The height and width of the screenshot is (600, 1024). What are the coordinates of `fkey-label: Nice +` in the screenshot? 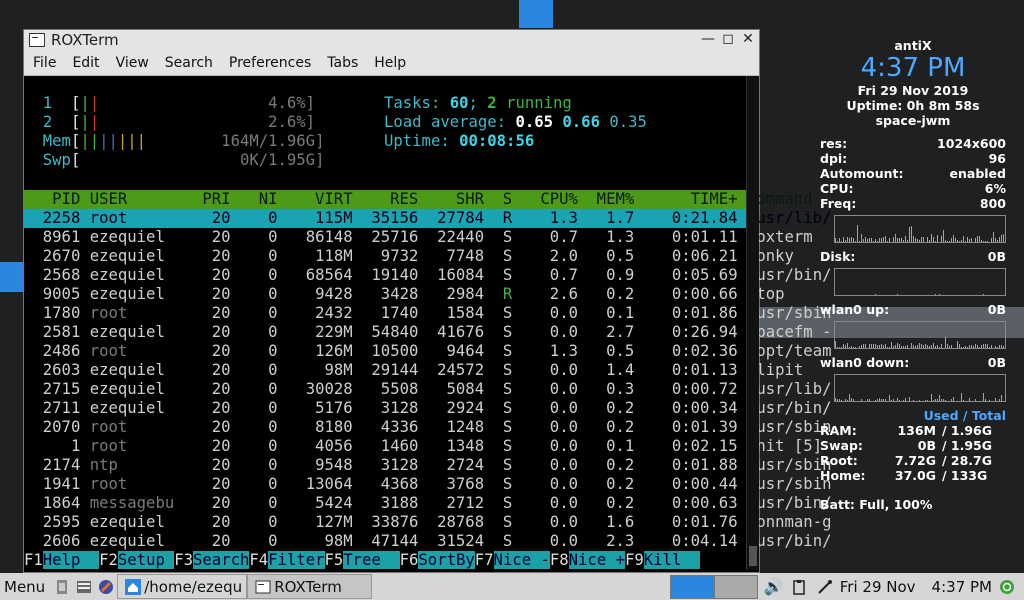 It's located at (596, 560).